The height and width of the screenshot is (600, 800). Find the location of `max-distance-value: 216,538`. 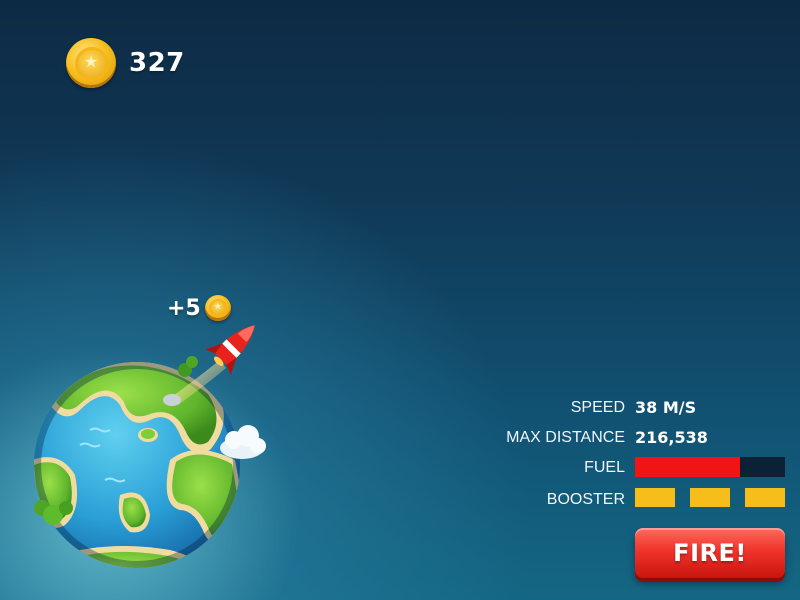

max-distance-value: 216,538 is located at coordinates (671, 437).